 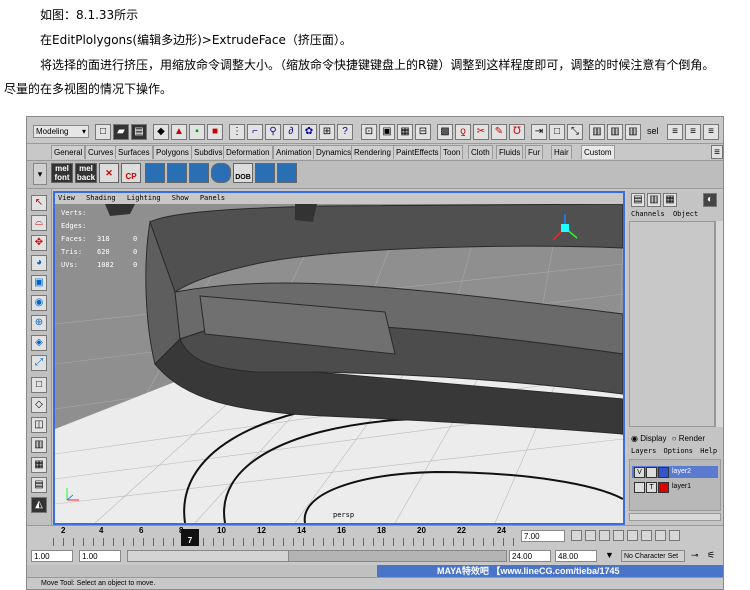 I want to click on output-icon: □, so click(x=557, y=132).